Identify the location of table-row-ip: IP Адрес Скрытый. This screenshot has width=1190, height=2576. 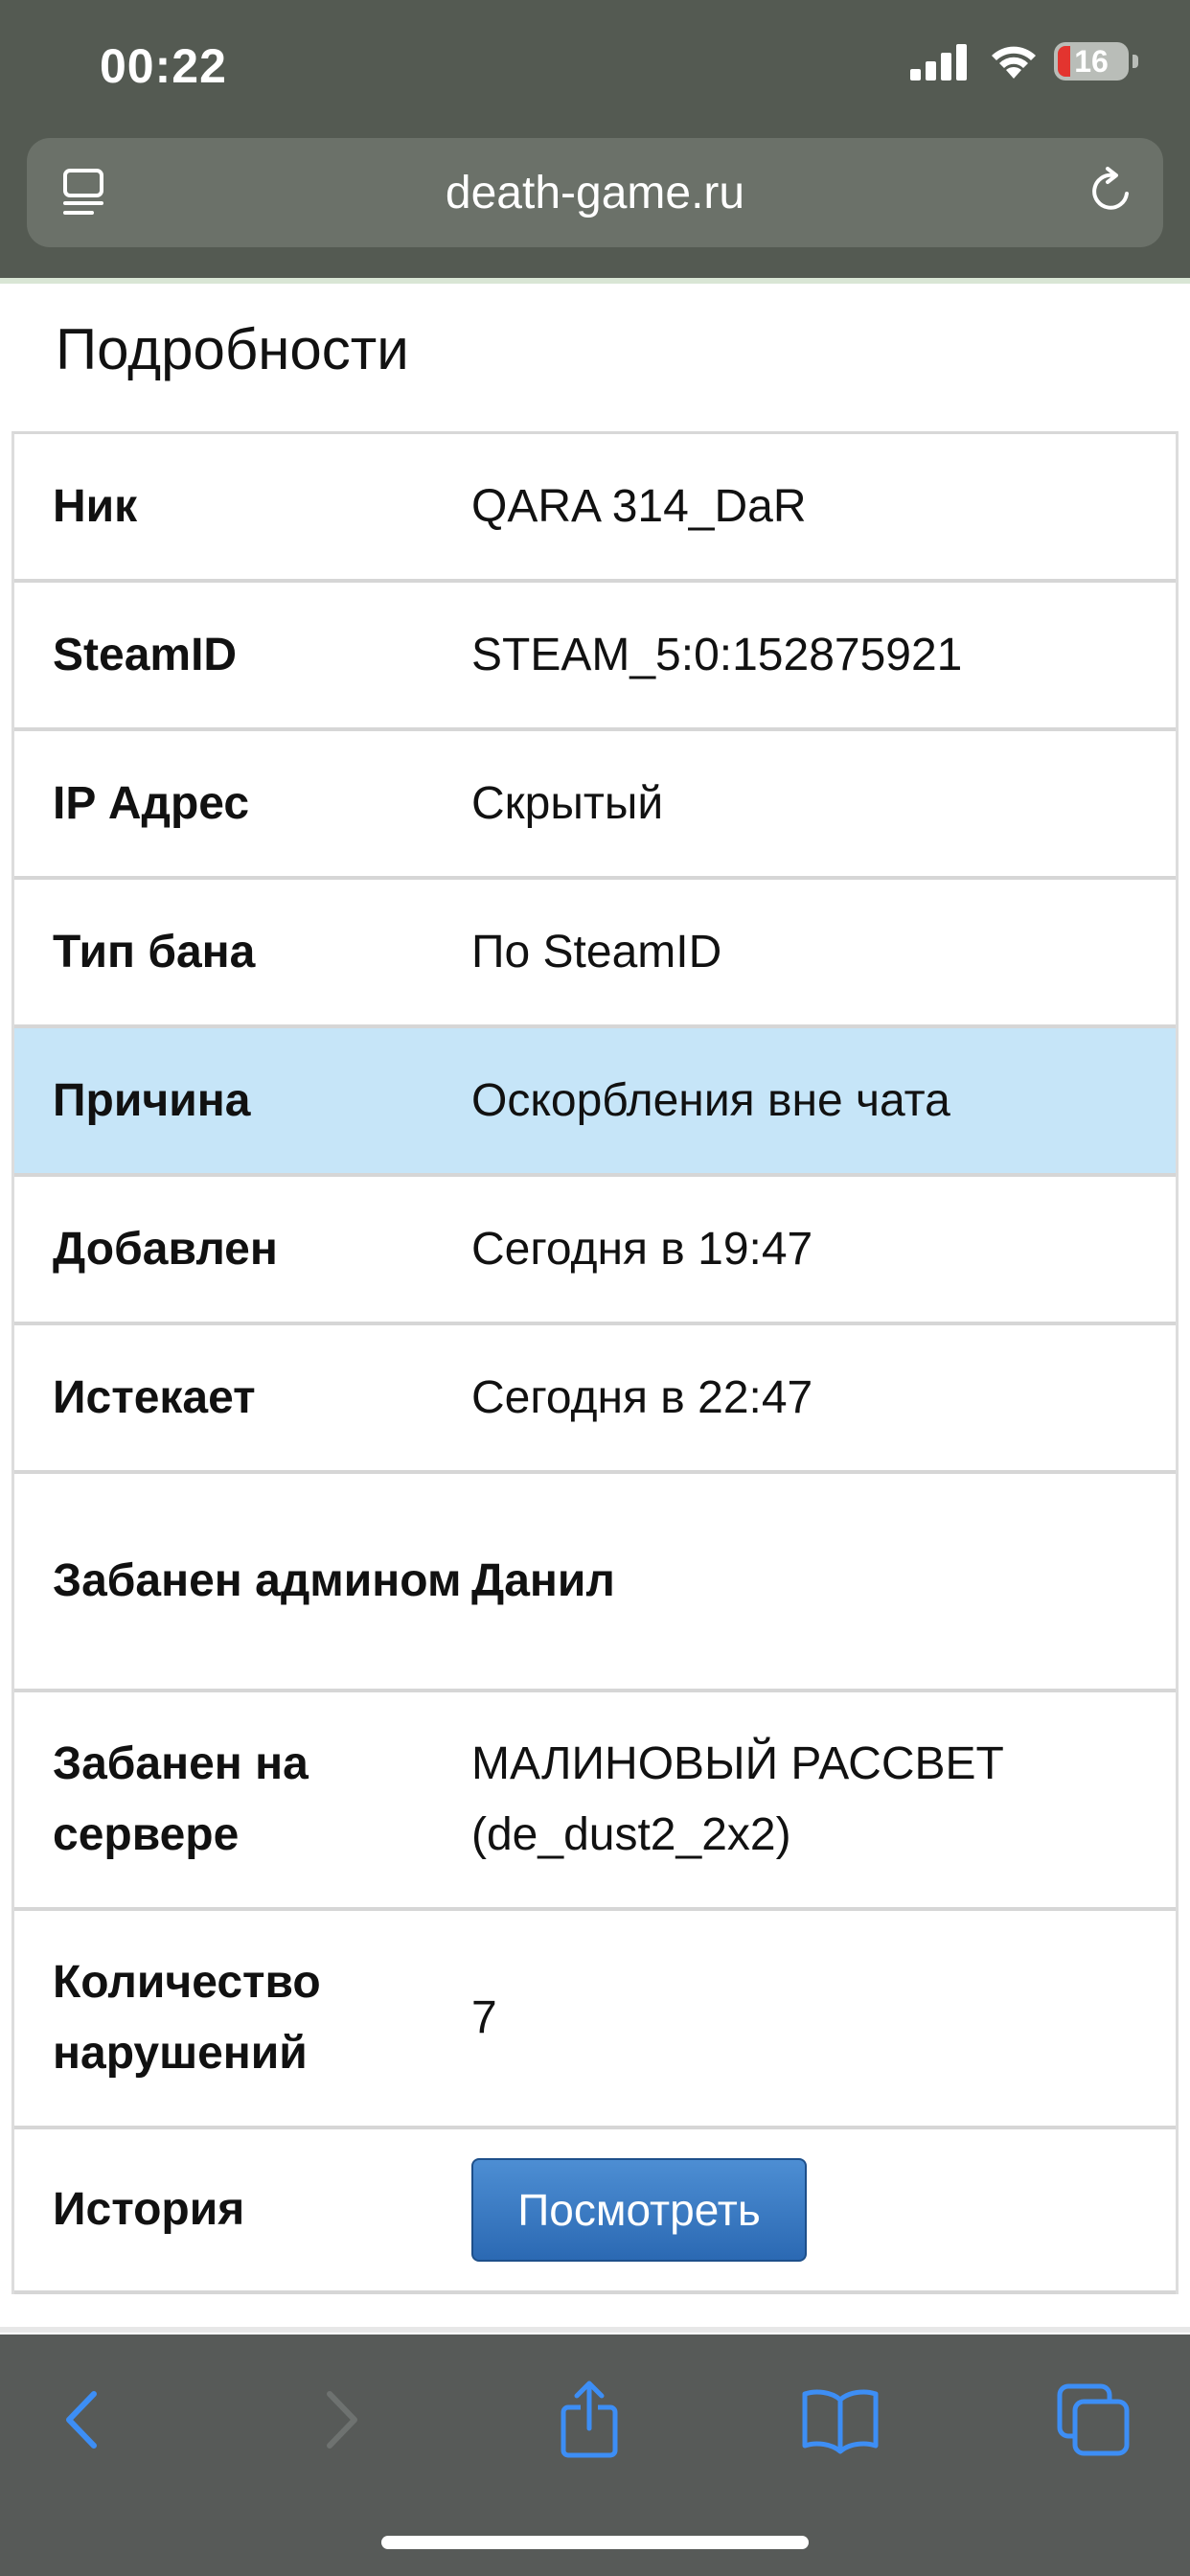
(595, 805).